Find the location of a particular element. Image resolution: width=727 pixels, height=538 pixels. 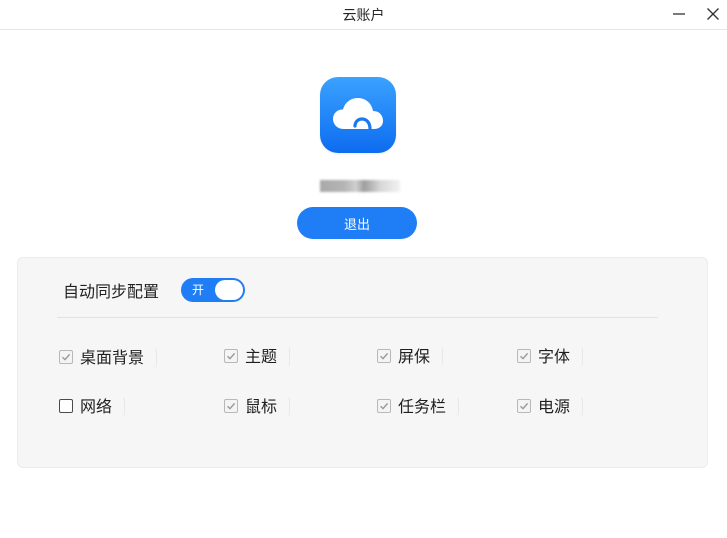

option-screensaver: 屏保 is located at coordinates (410, 356).